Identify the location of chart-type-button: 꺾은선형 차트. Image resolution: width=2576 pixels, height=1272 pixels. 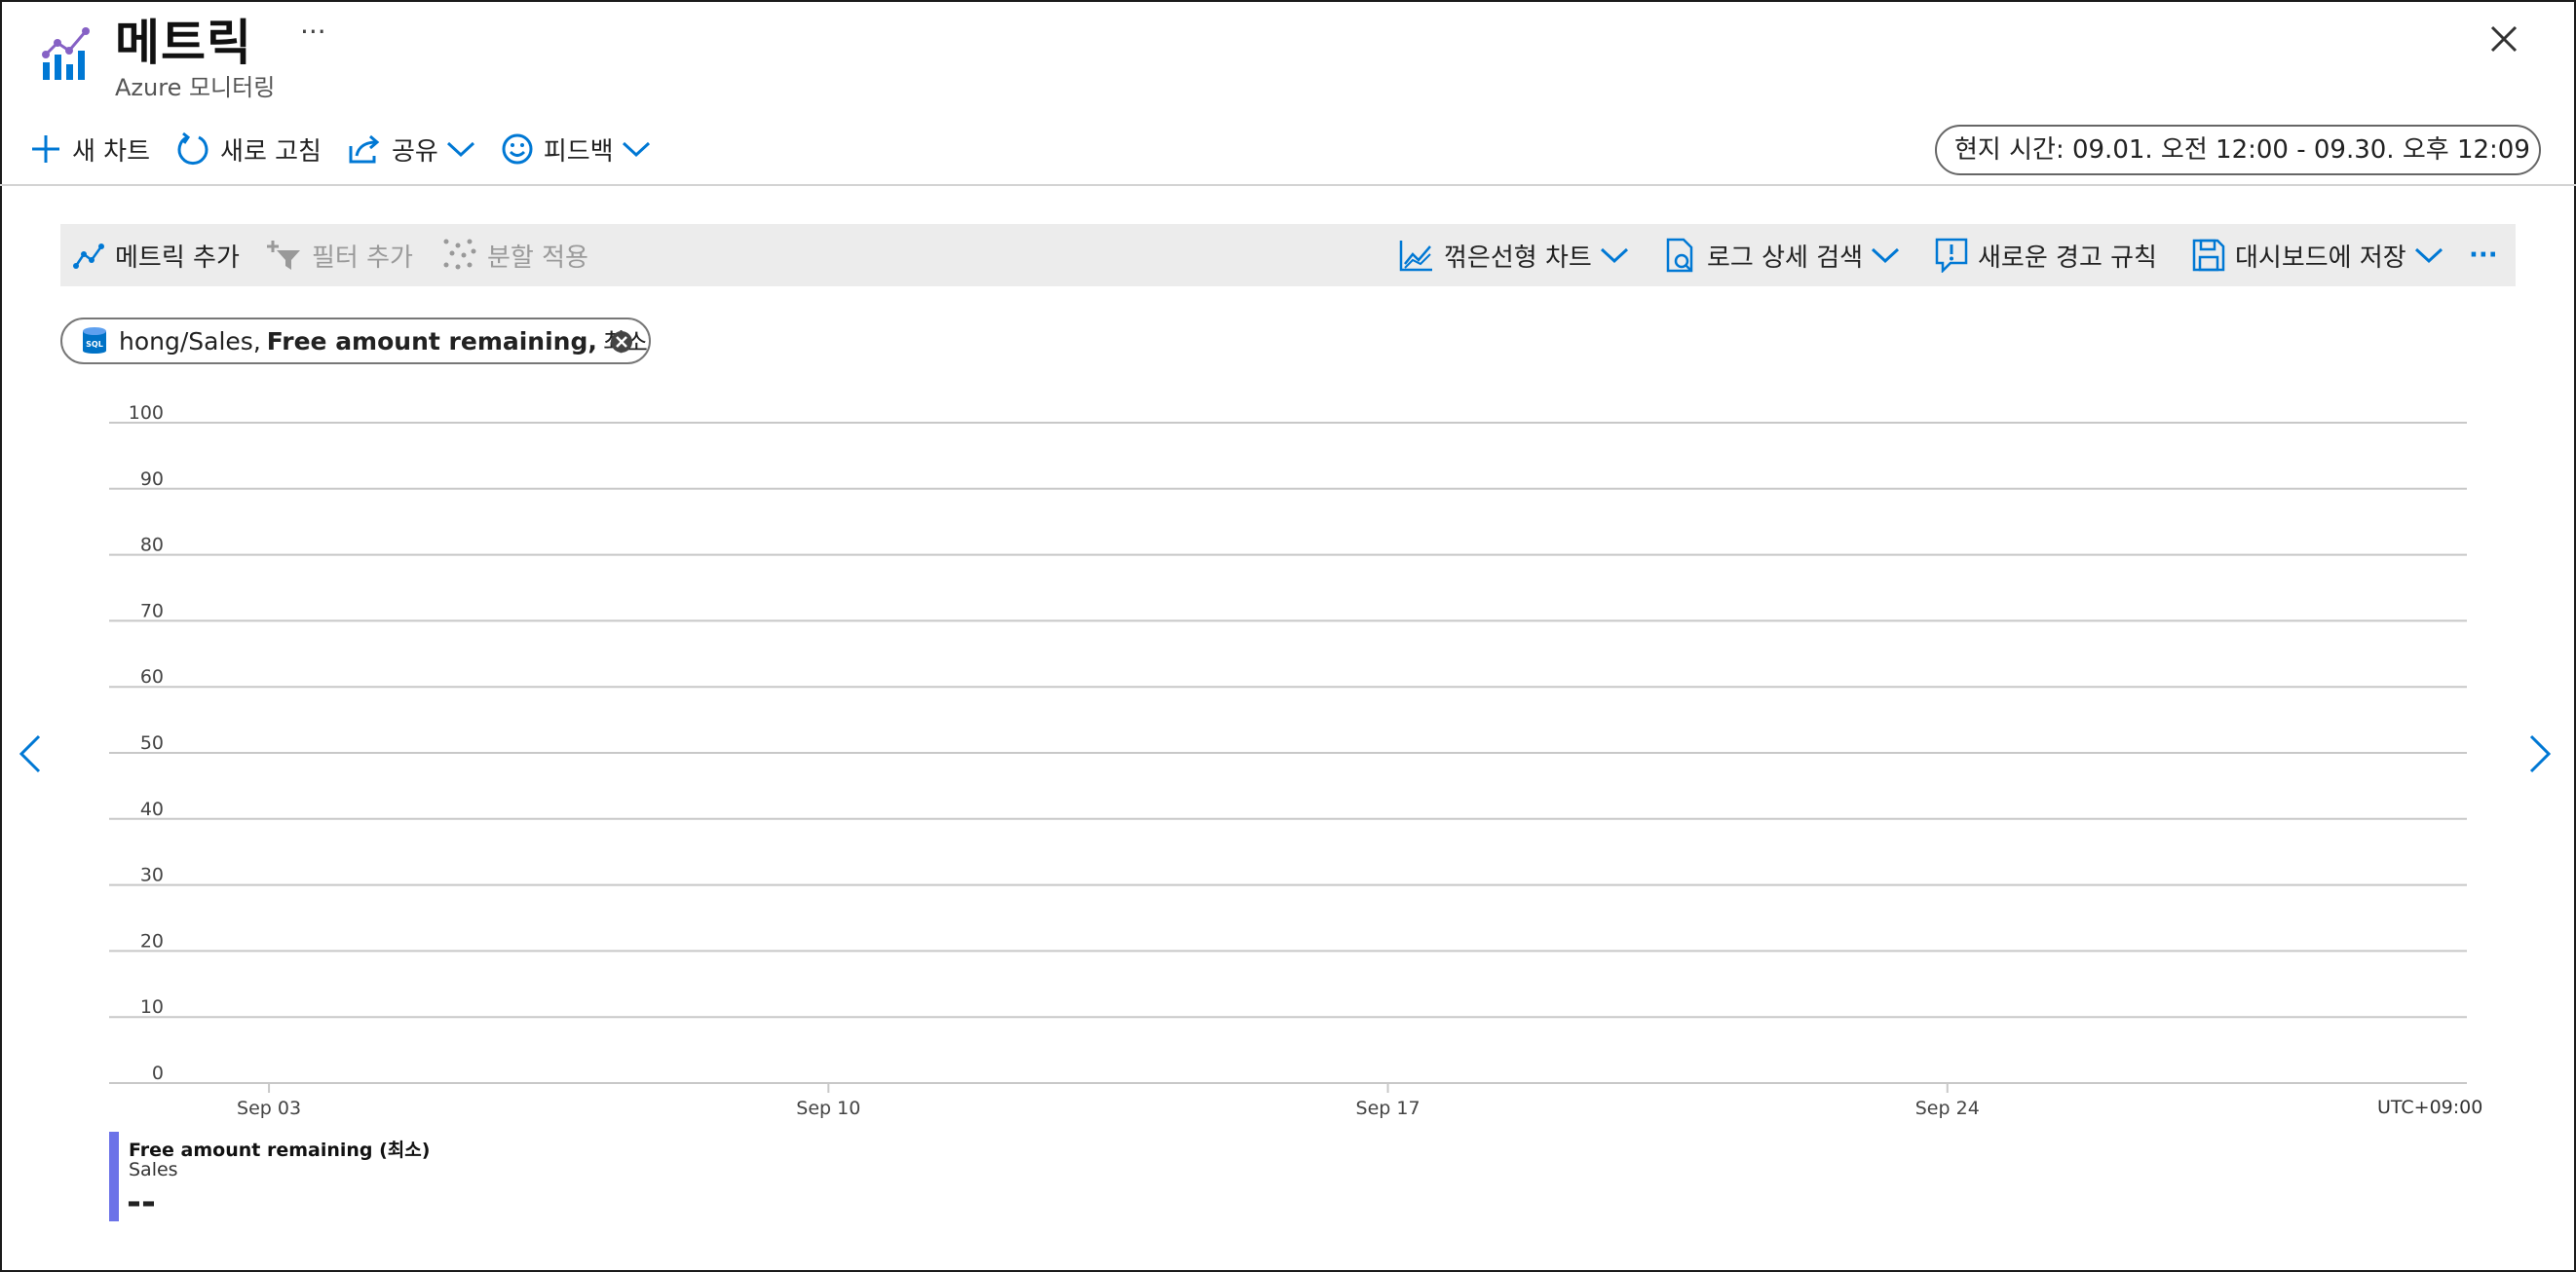
(1514, 255).